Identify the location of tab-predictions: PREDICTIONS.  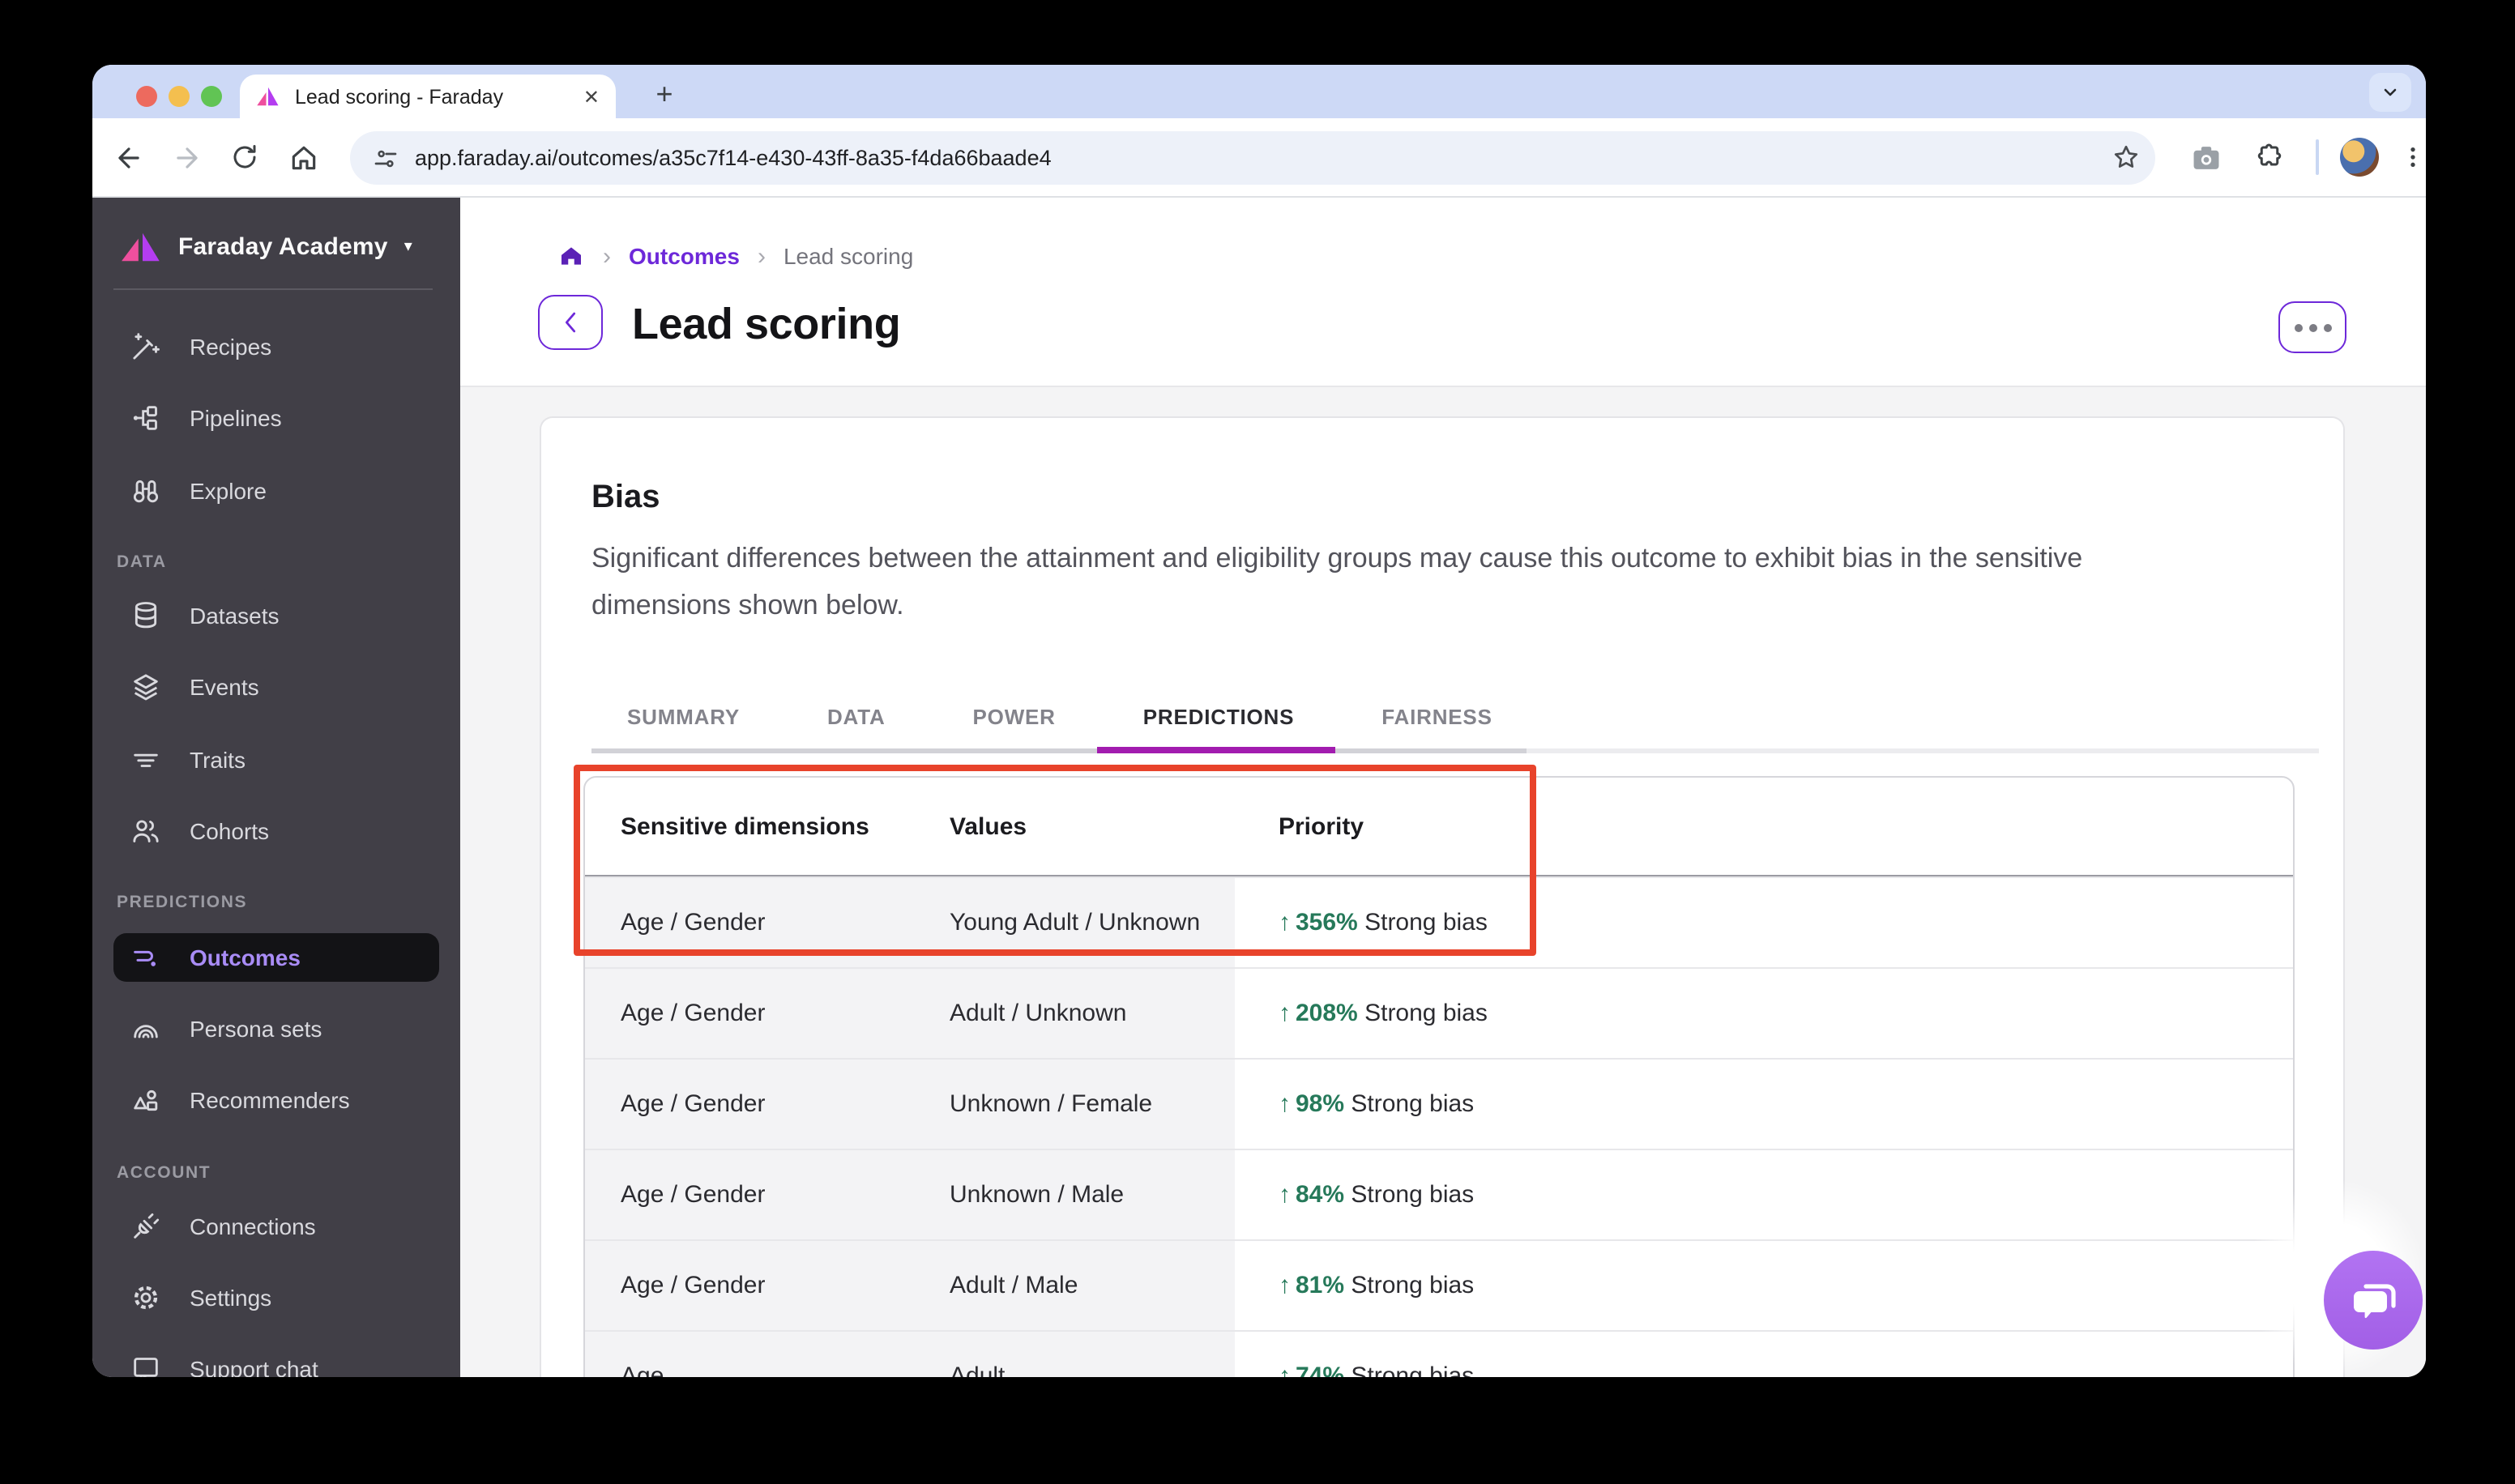
(1219, 717).